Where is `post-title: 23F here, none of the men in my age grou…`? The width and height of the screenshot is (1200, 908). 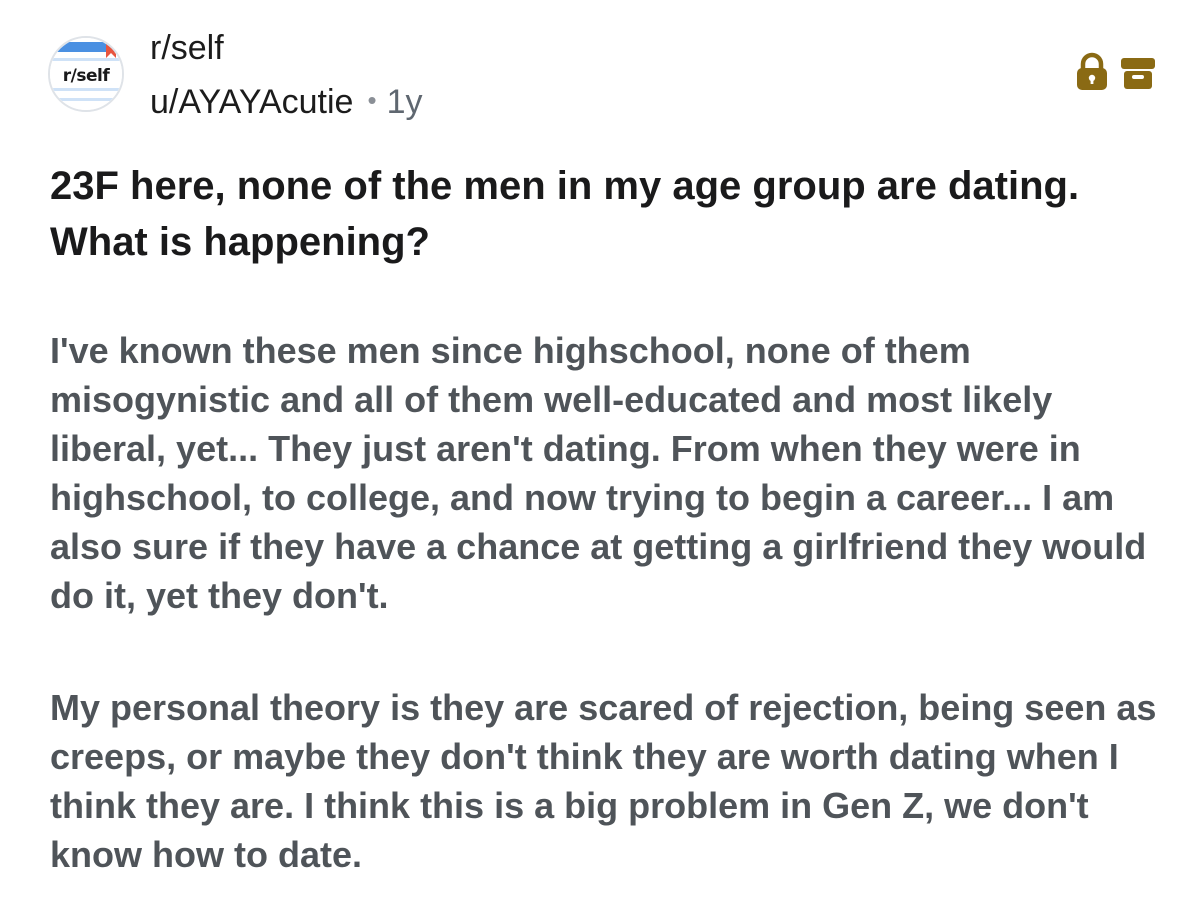 post-title: 23F here, none of the men in my age grou… is located at coordinates (600, 214).